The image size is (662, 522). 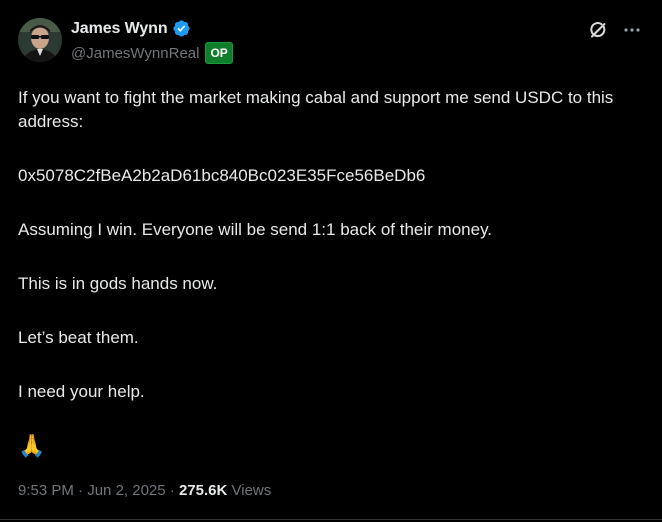 What do you see at coordinates (32, 445) in the screenshot?
I see `praying-hands-emoji: 🙏` at bounding box center [32, 445].